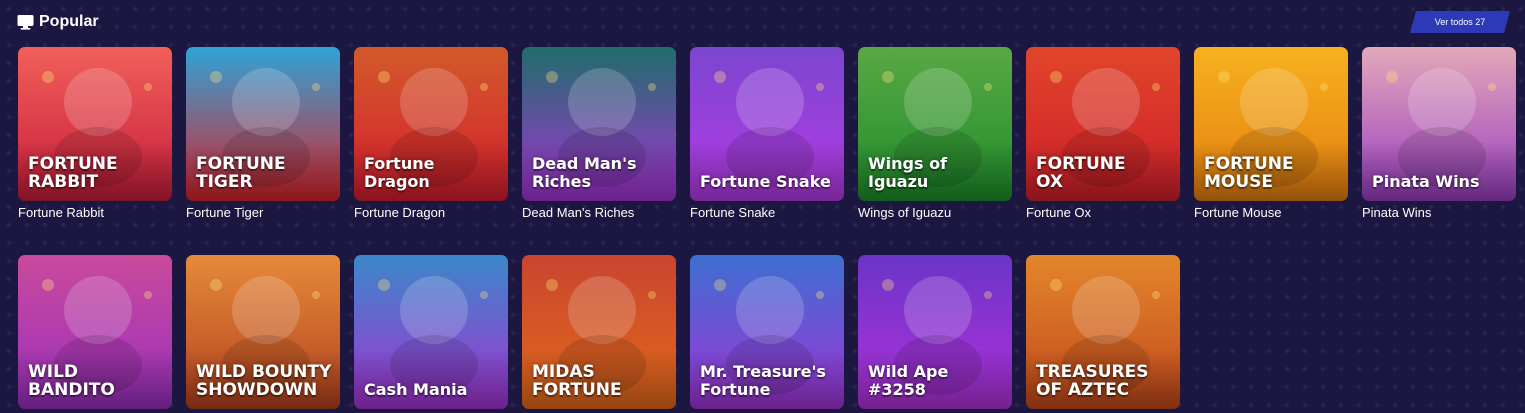 This screenshot has height=413, width=1525. Describe the element at coordinates (95, 212) in the screenshot. I see `game-title: Fortune Rabbit` at that location.